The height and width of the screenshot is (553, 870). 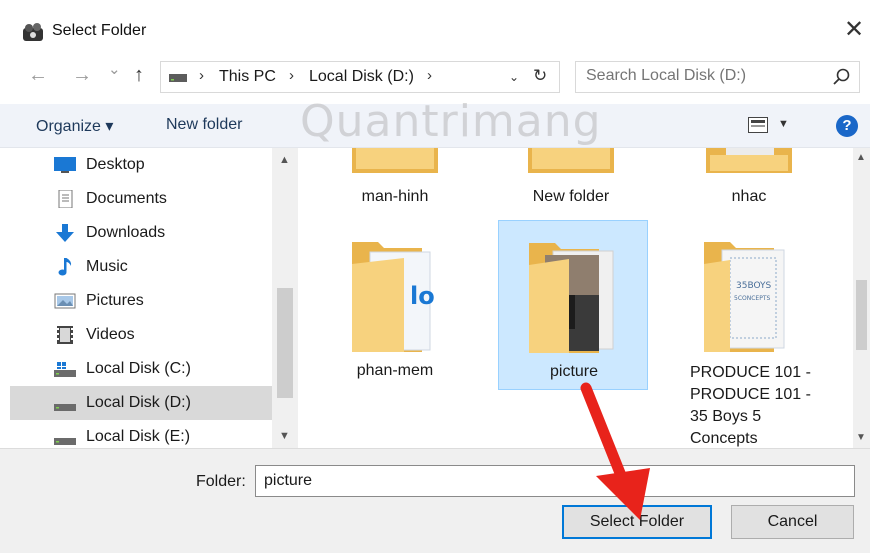 What do you see at coordinates (114, 69) in the screenshot?
I see `recent-locations-icon: ⌄` at bounding box center [114, 69].